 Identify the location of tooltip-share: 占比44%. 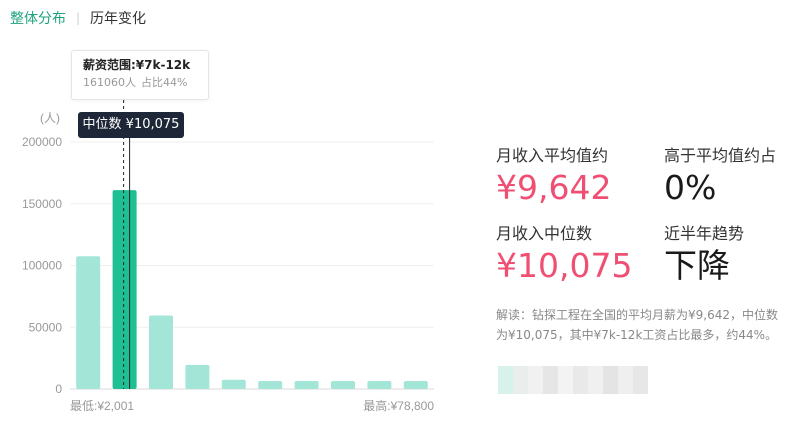
(164, 82).